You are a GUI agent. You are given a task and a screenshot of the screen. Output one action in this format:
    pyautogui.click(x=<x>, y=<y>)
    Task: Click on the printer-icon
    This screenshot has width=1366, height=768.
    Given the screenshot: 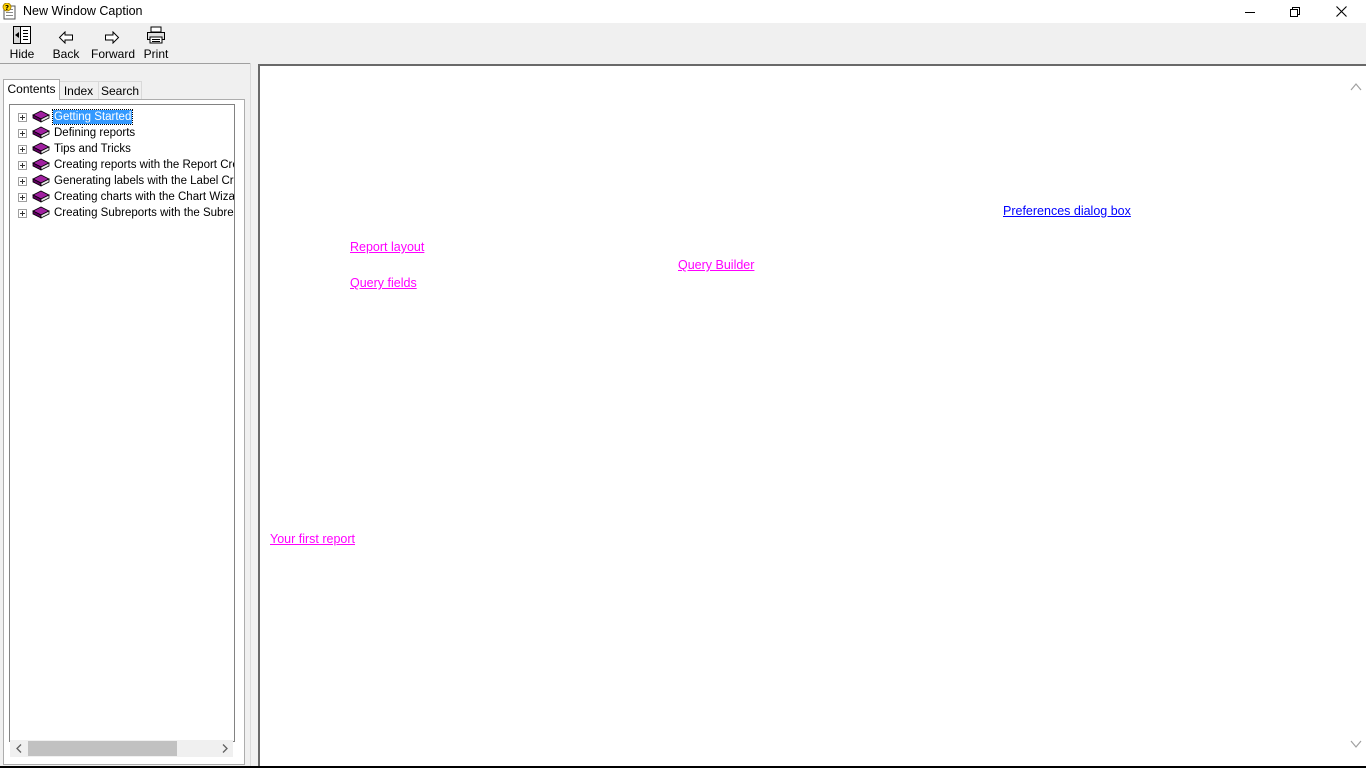 What is the action you would take?
    pyautogui.click(x=156, y=35)
    